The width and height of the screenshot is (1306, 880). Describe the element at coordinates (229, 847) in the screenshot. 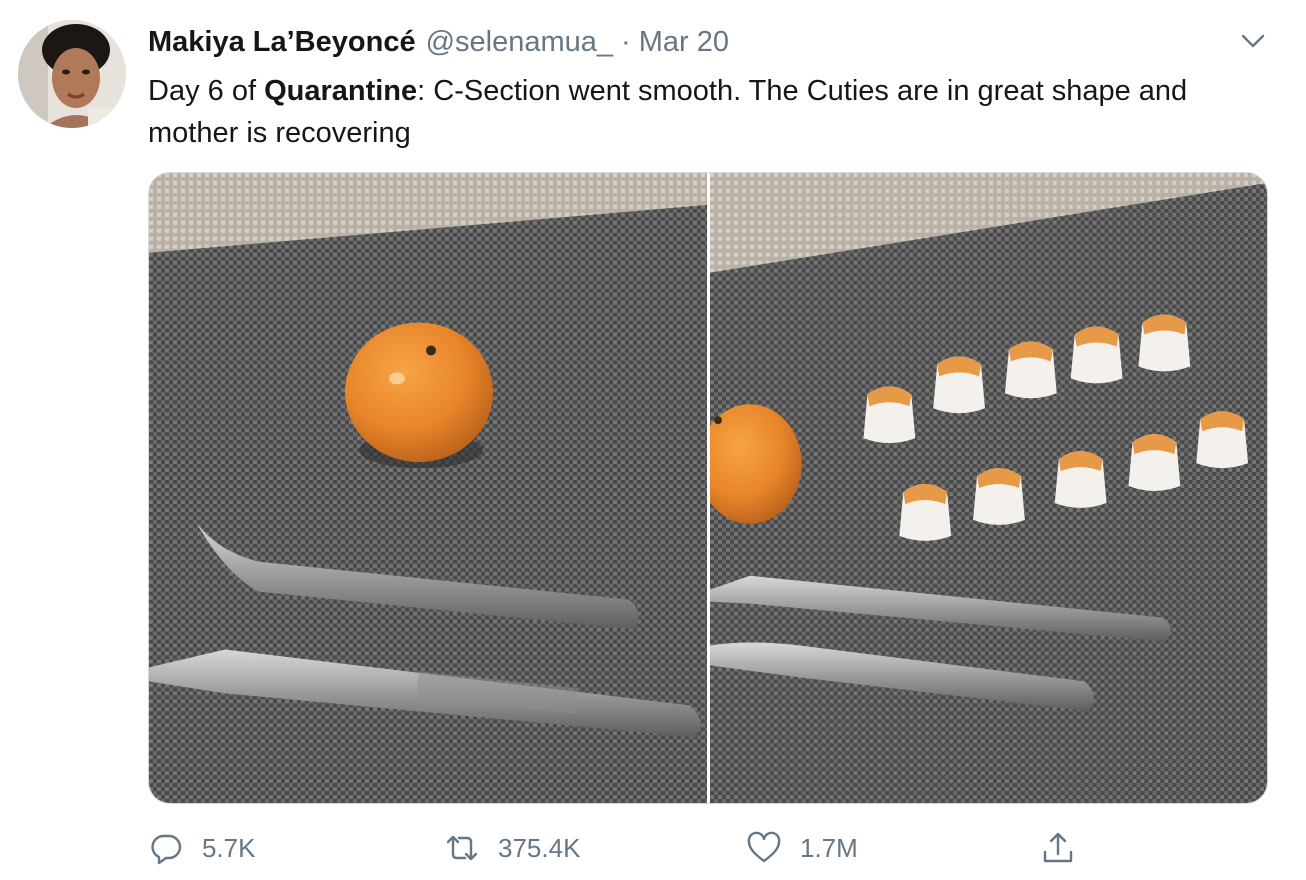

I see `reply-count: 5.7K` at that location.